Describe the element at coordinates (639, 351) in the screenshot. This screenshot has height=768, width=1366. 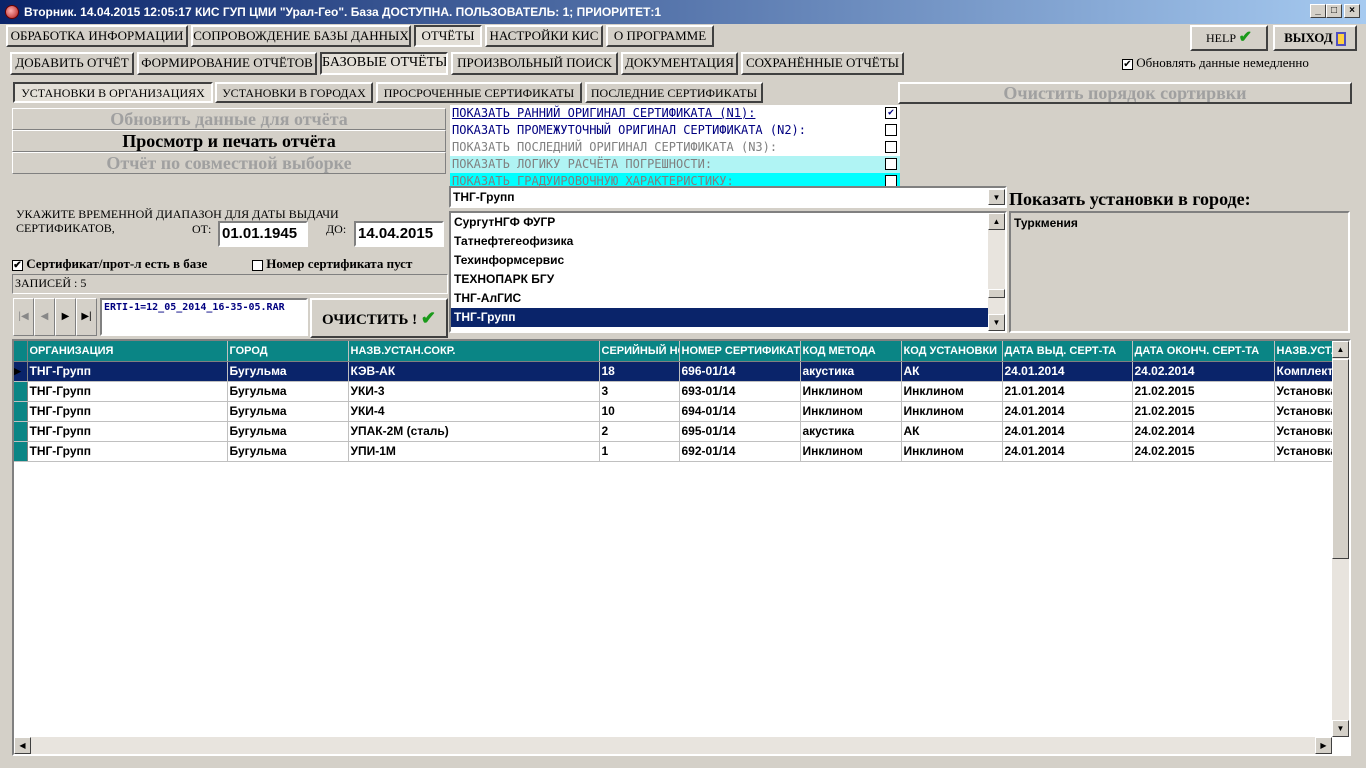
I see `column-header: СЕРИЙНЫЙ НОМЕР` at that location.